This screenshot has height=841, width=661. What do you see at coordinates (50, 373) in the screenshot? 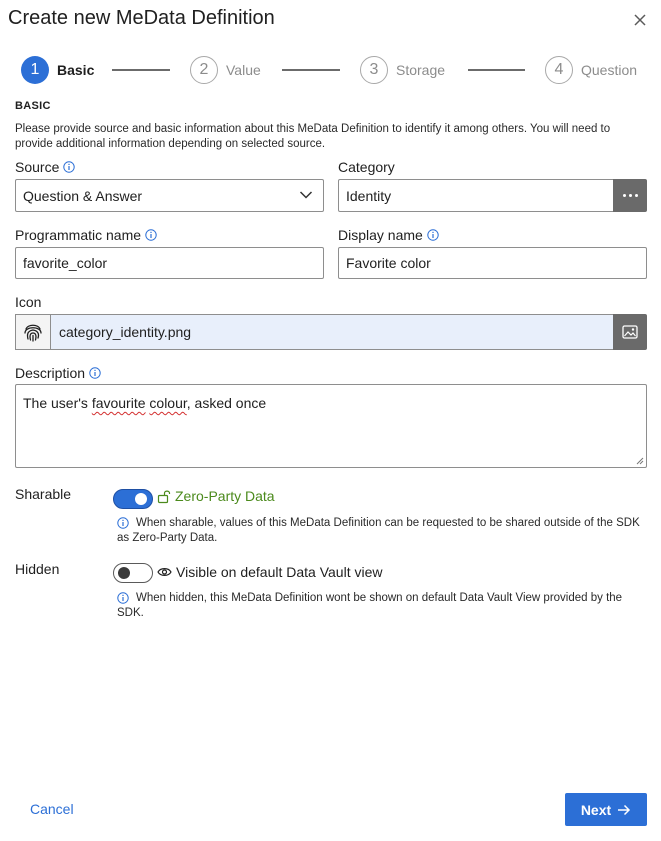
I see `description-label-text: Description` at bounding box center [50, 373].